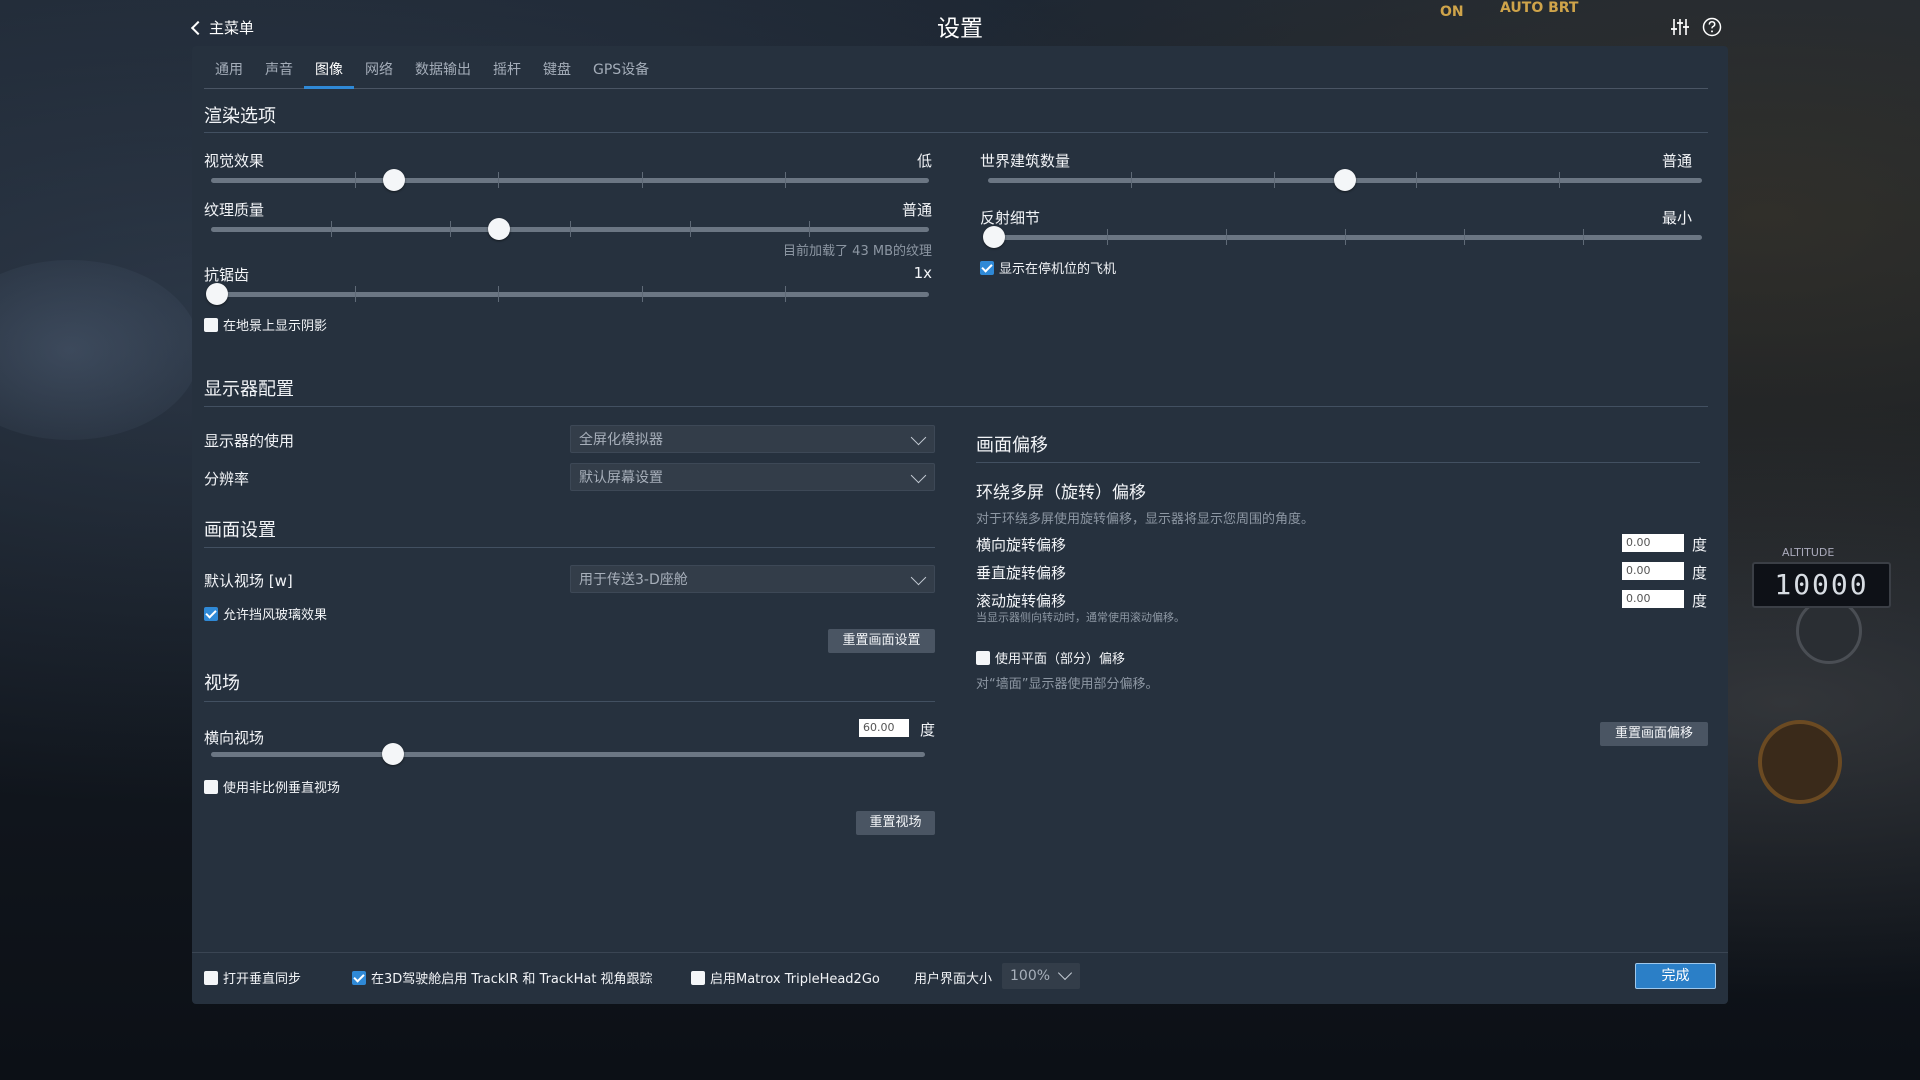 The width and height of the screenshot is (1920, 1080). Describe the element at coordinates (621, 440) in the screenshot. I see `select-value: 全屏化模拟器` at that location.